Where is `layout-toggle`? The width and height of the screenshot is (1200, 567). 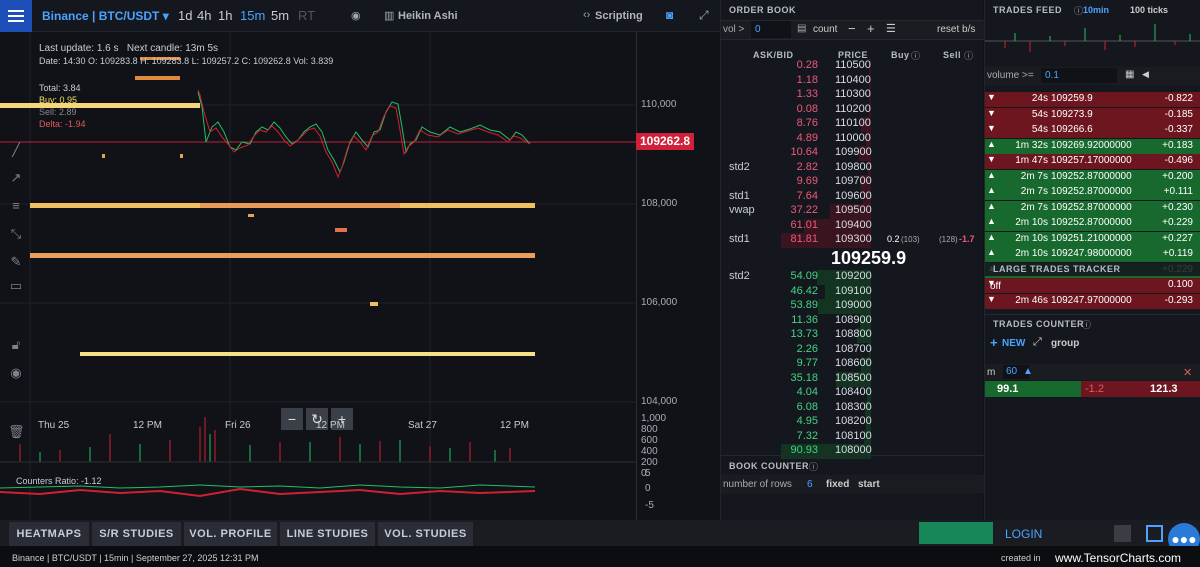 layout-toggle is located at coordinates (1154, 533).